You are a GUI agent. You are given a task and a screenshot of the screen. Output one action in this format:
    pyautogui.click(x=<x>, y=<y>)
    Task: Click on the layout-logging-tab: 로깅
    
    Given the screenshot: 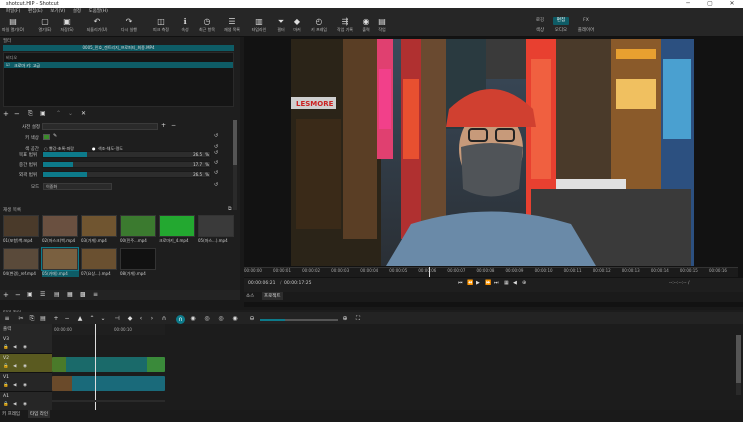 What is the action you would take?
    pyautogui.click(x=540, y=21)
    